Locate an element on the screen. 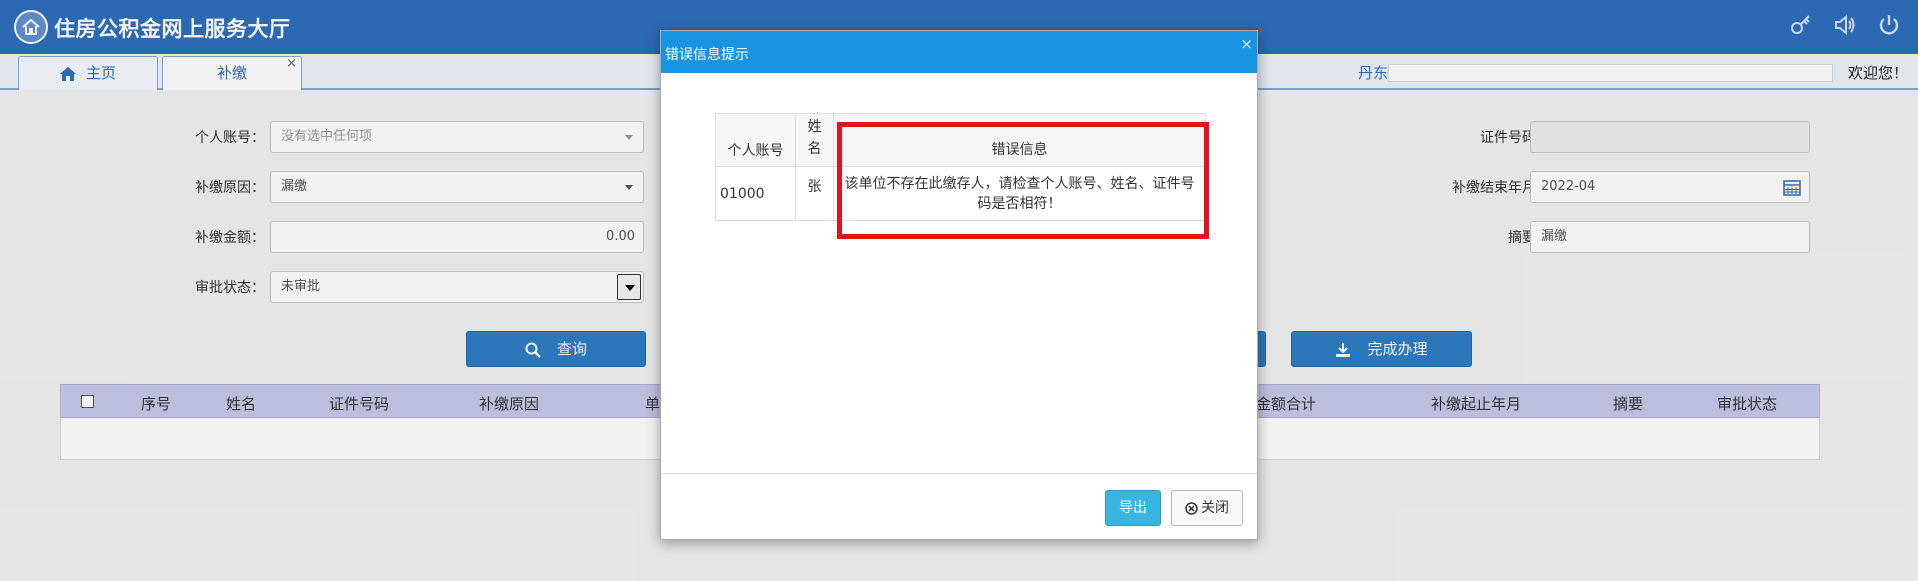 This screenshot has width=1918, height=581. col-account: 个人账号 is located at coordinates (755, 140).